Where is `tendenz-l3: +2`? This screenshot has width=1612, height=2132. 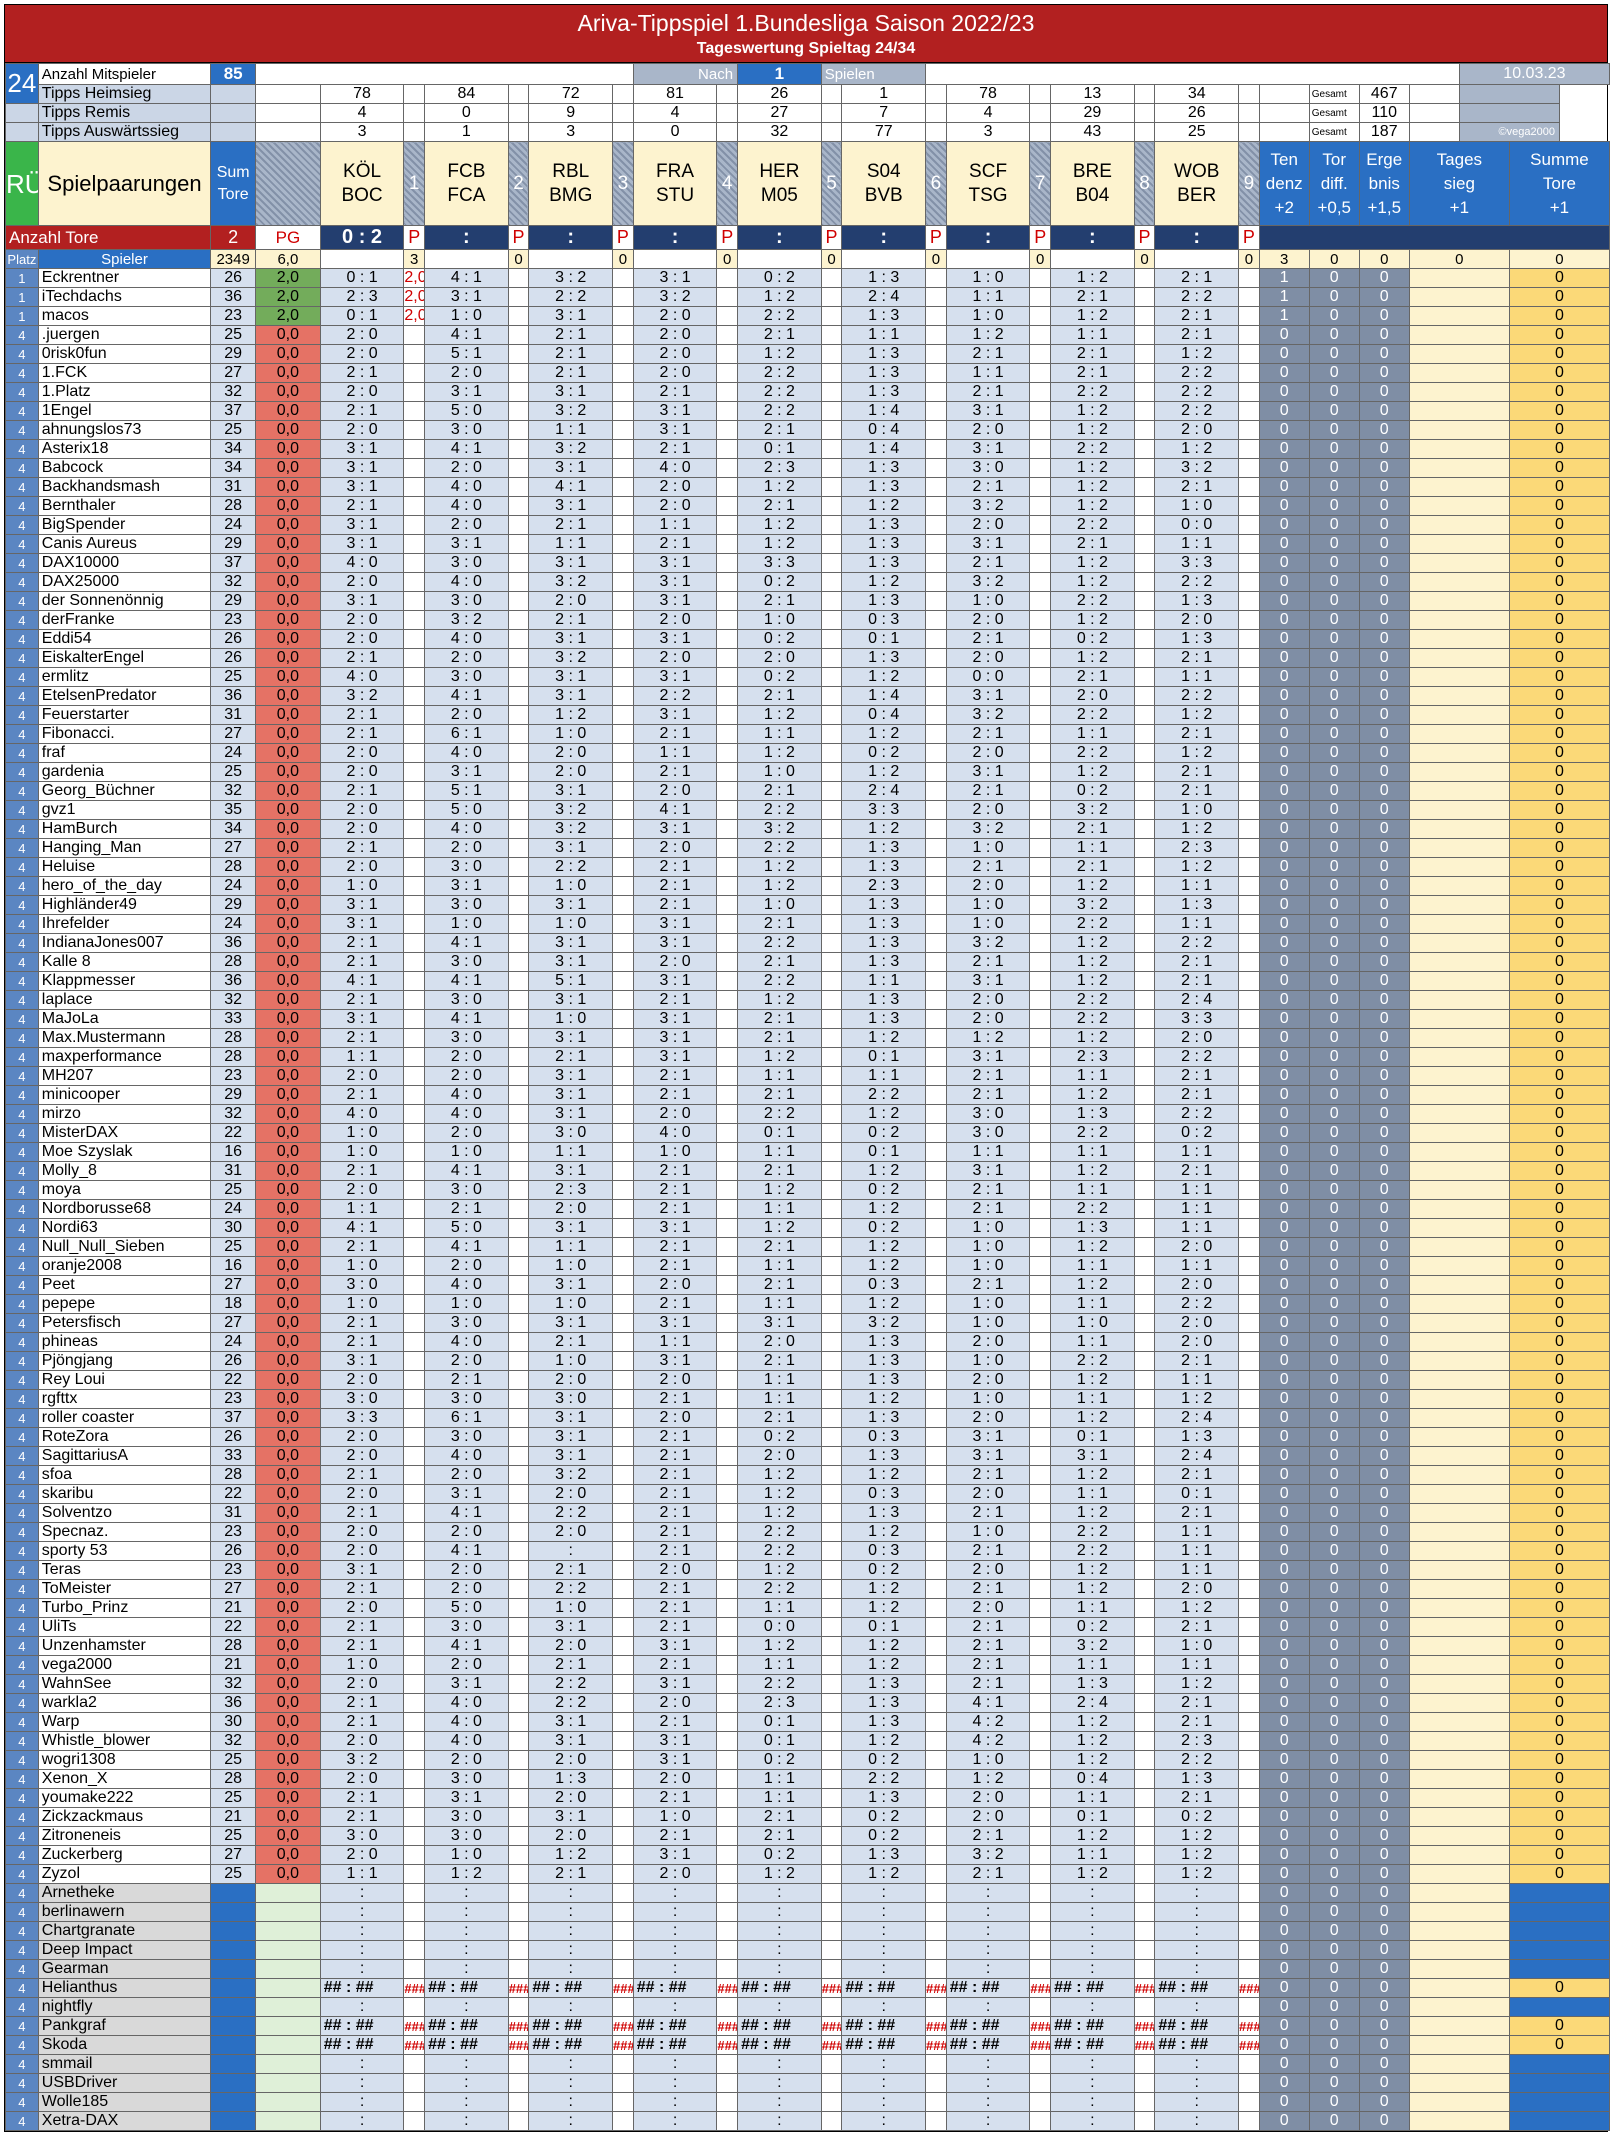 tendenz-l3: +2 is located at coordinates (1284, 207).